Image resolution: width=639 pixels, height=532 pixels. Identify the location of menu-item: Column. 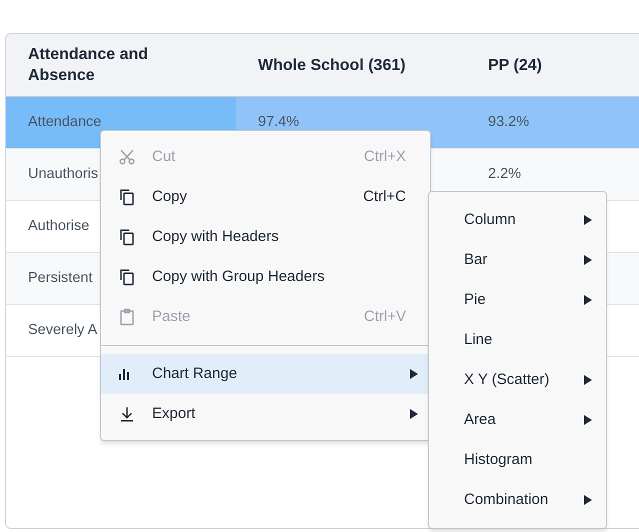
(517, 220).